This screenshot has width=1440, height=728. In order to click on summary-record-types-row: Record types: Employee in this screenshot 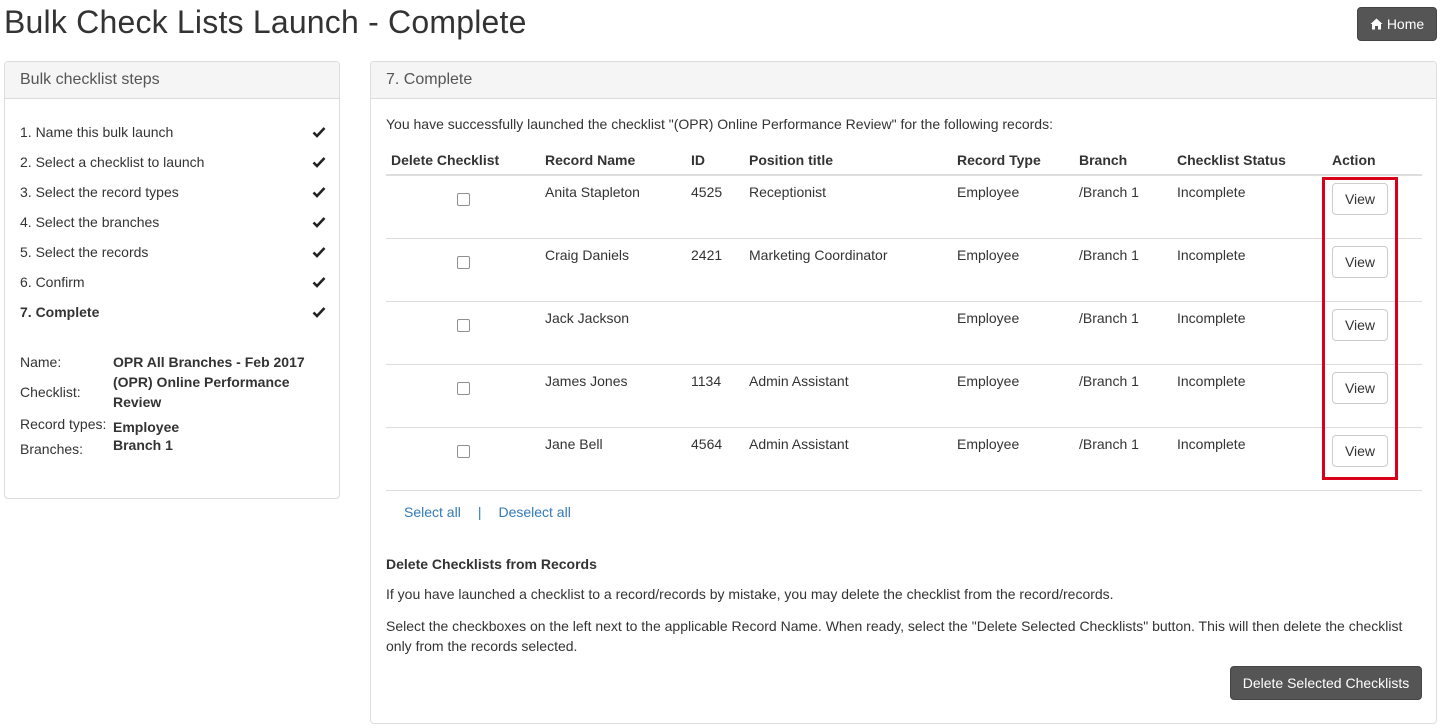, I will do `click(175, 425)`.